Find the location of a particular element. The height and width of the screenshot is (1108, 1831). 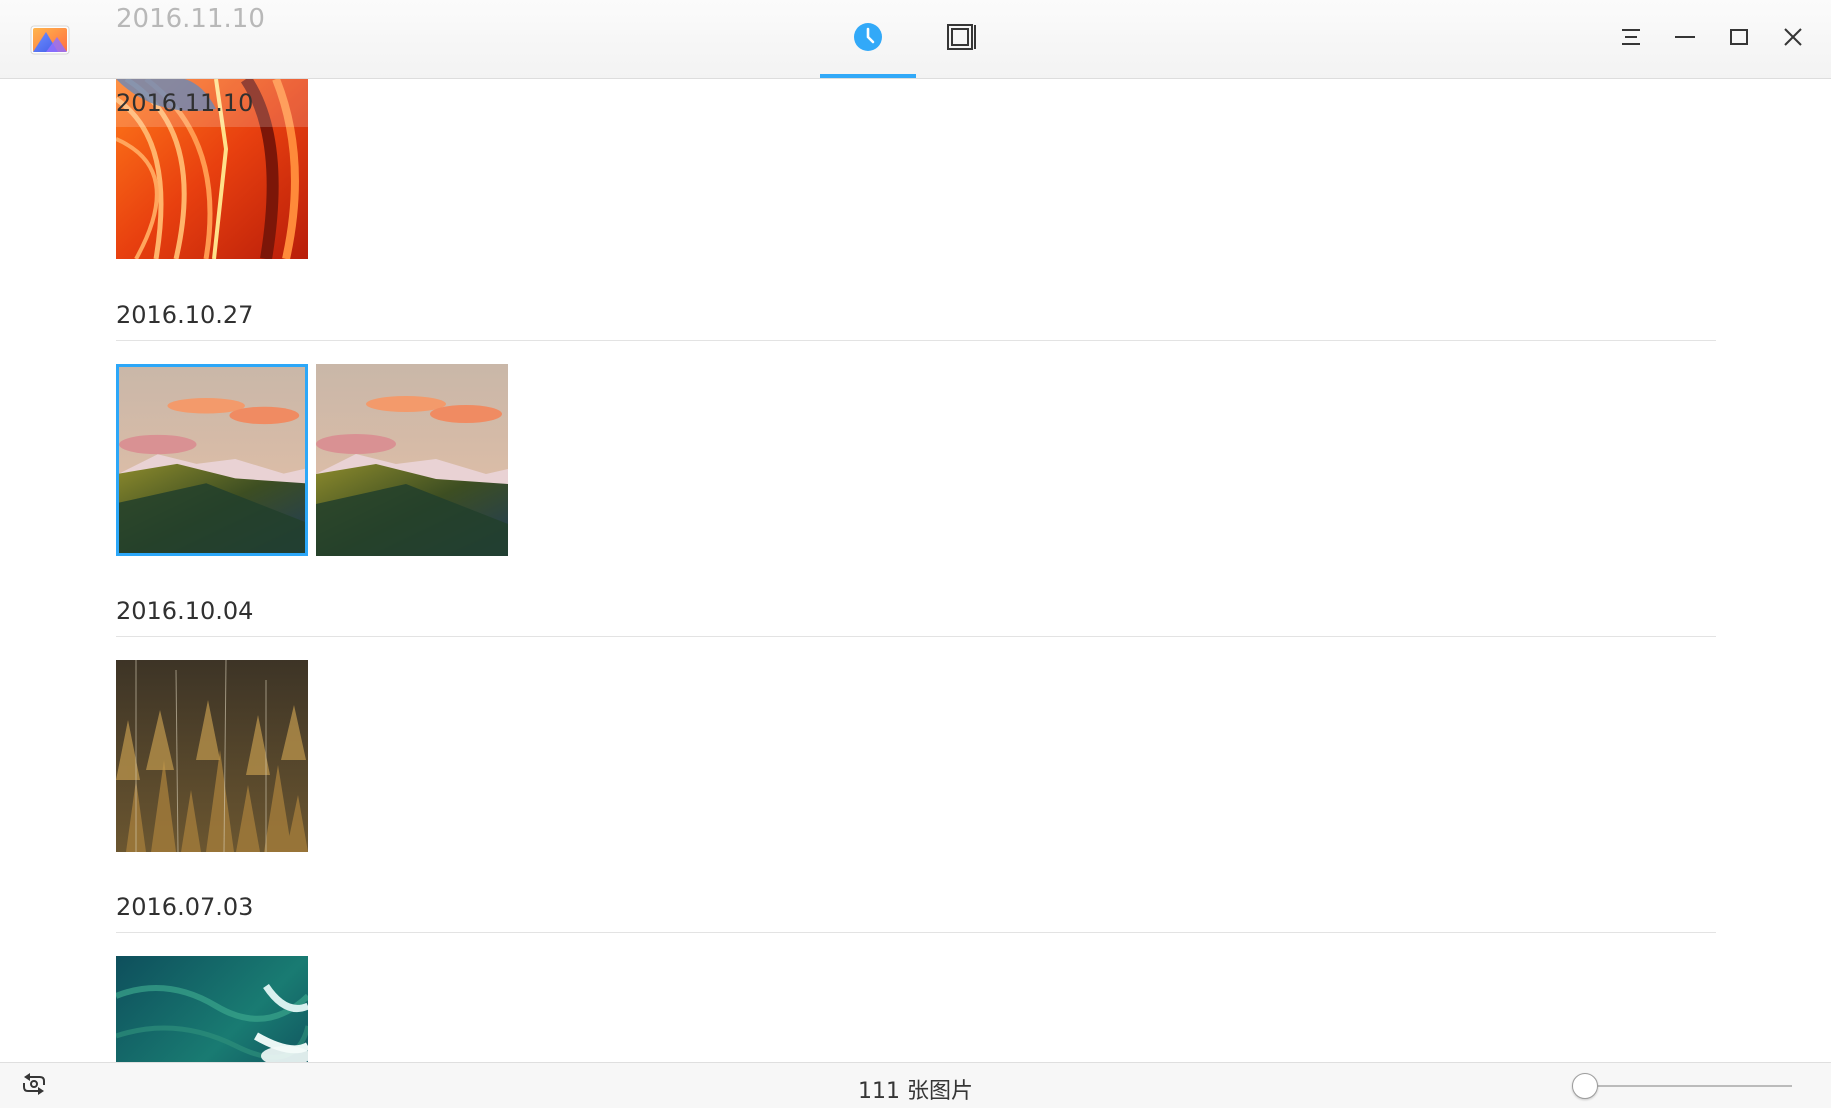

clock-icon is located at coordinates (868, 39).